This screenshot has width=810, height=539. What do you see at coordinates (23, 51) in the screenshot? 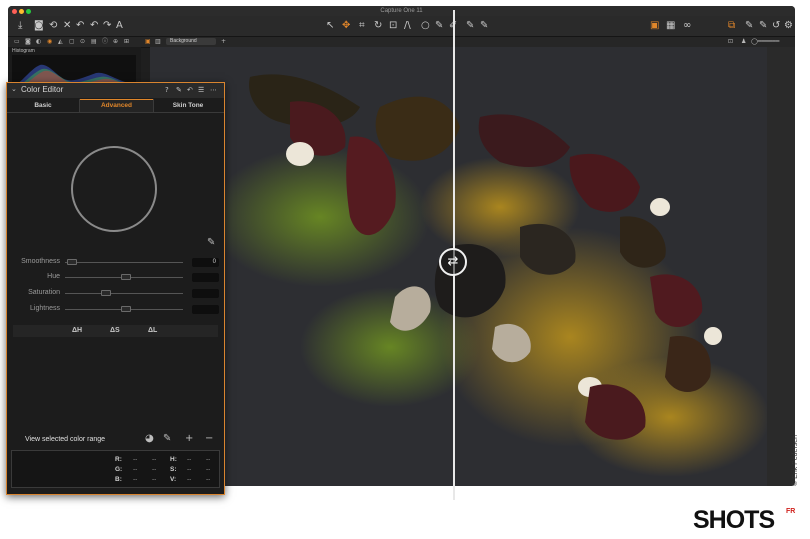
I see `histogram-title: Histogram` at bounding box center [23, 51].